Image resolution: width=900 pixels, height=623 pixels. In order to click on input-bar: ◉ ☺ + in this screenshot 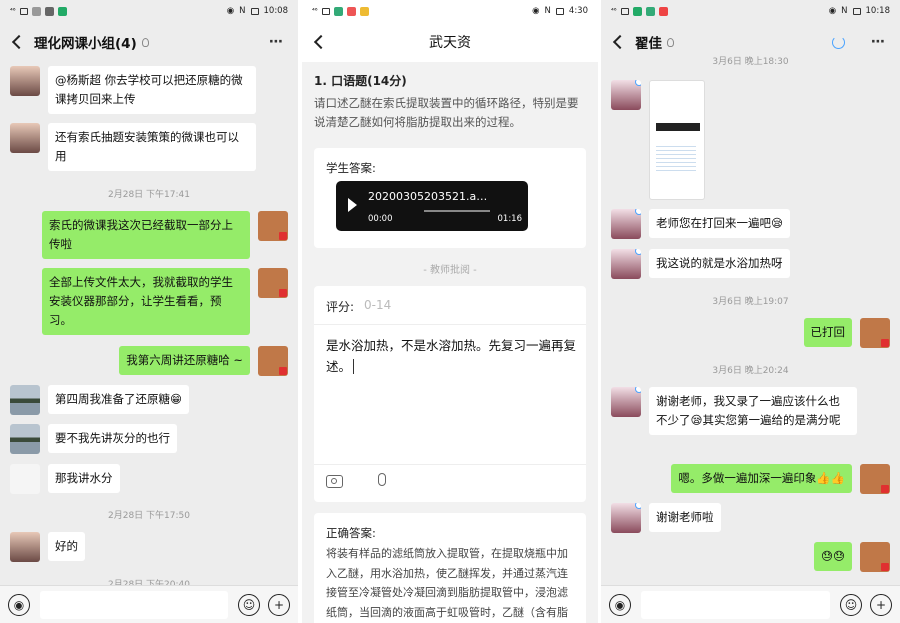, I will do `click(149, 604)`.